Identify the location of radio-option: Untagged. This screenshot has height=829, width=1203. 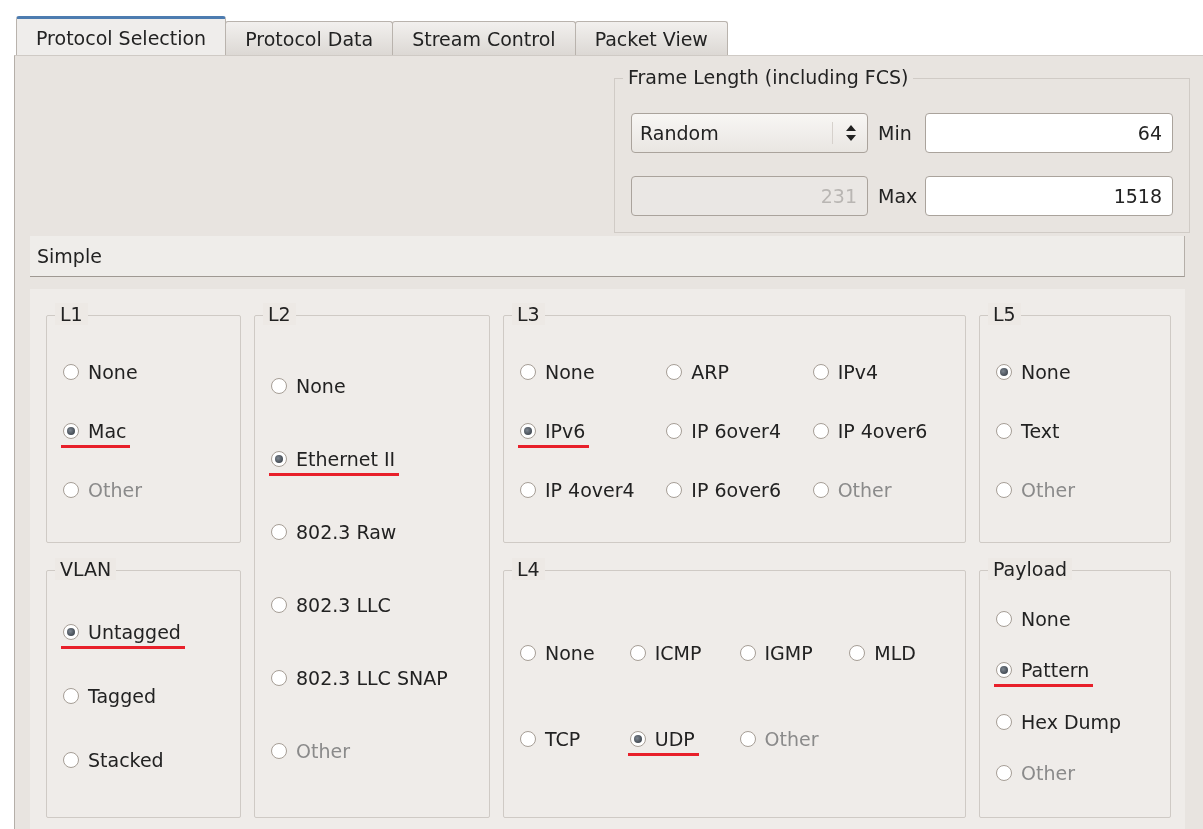
(123, 634).